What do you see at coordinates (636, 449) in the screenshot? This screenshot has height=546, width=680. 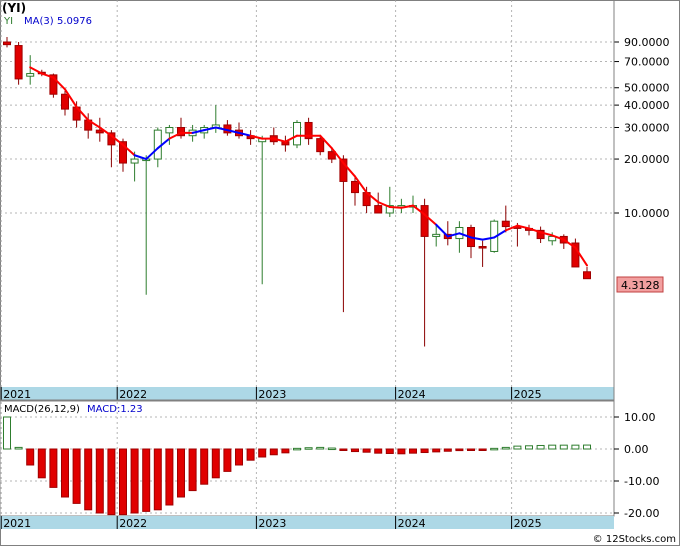 I see `macd-tick-label: 0.00` at bounding box center [636, 449].